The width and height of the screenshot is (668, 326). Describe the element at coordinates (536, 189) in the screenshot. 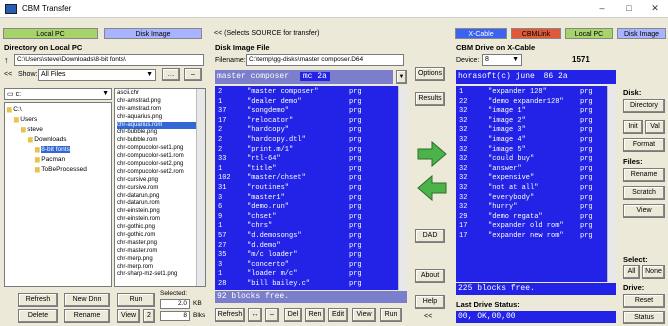

I see `dir-entry-row: 32 "not at all" prg` at that location.